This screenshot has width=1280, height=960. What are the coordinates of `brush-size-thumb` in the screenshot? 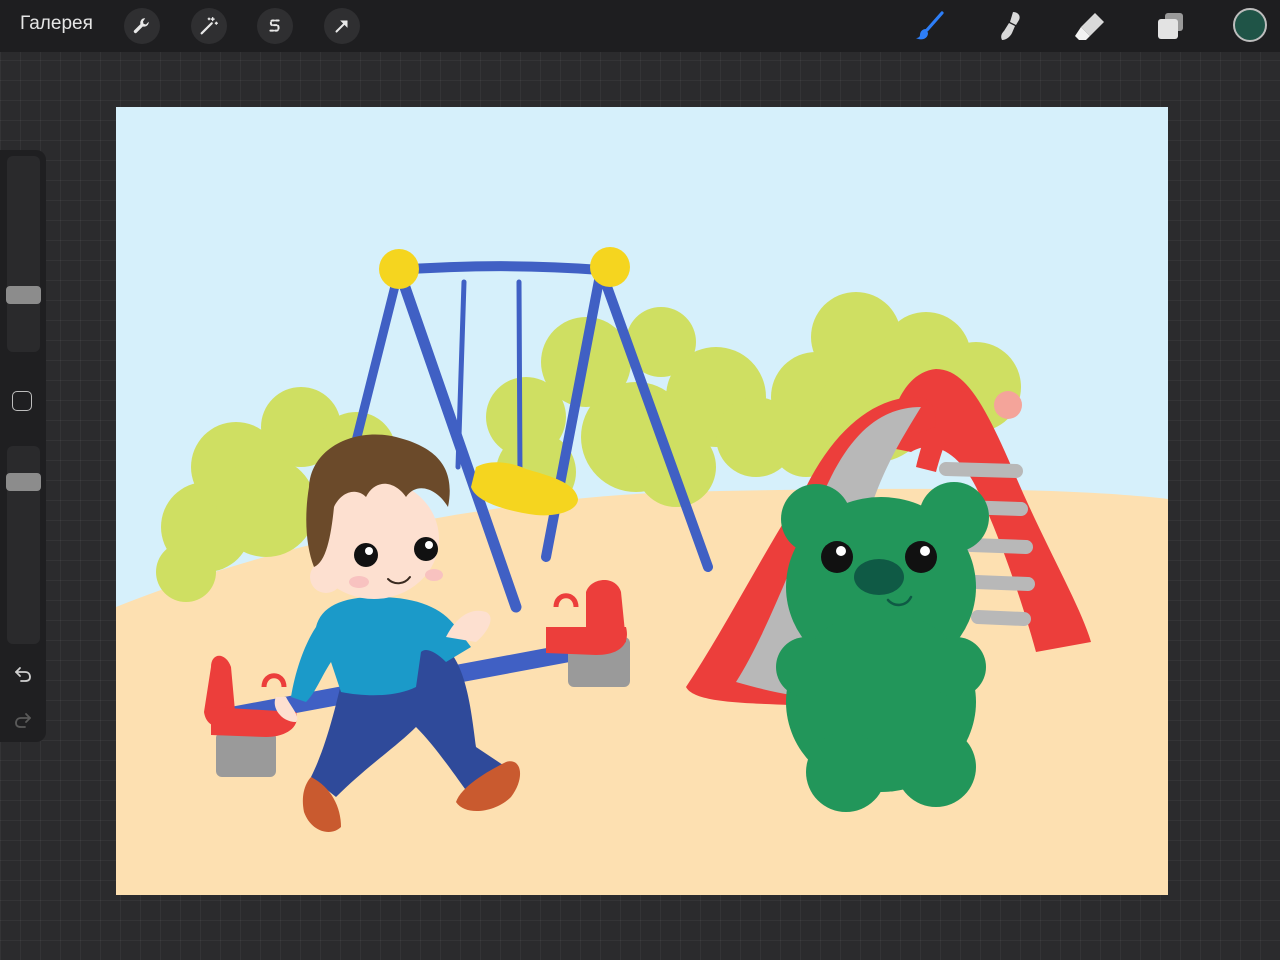 It's located at (23, 294).